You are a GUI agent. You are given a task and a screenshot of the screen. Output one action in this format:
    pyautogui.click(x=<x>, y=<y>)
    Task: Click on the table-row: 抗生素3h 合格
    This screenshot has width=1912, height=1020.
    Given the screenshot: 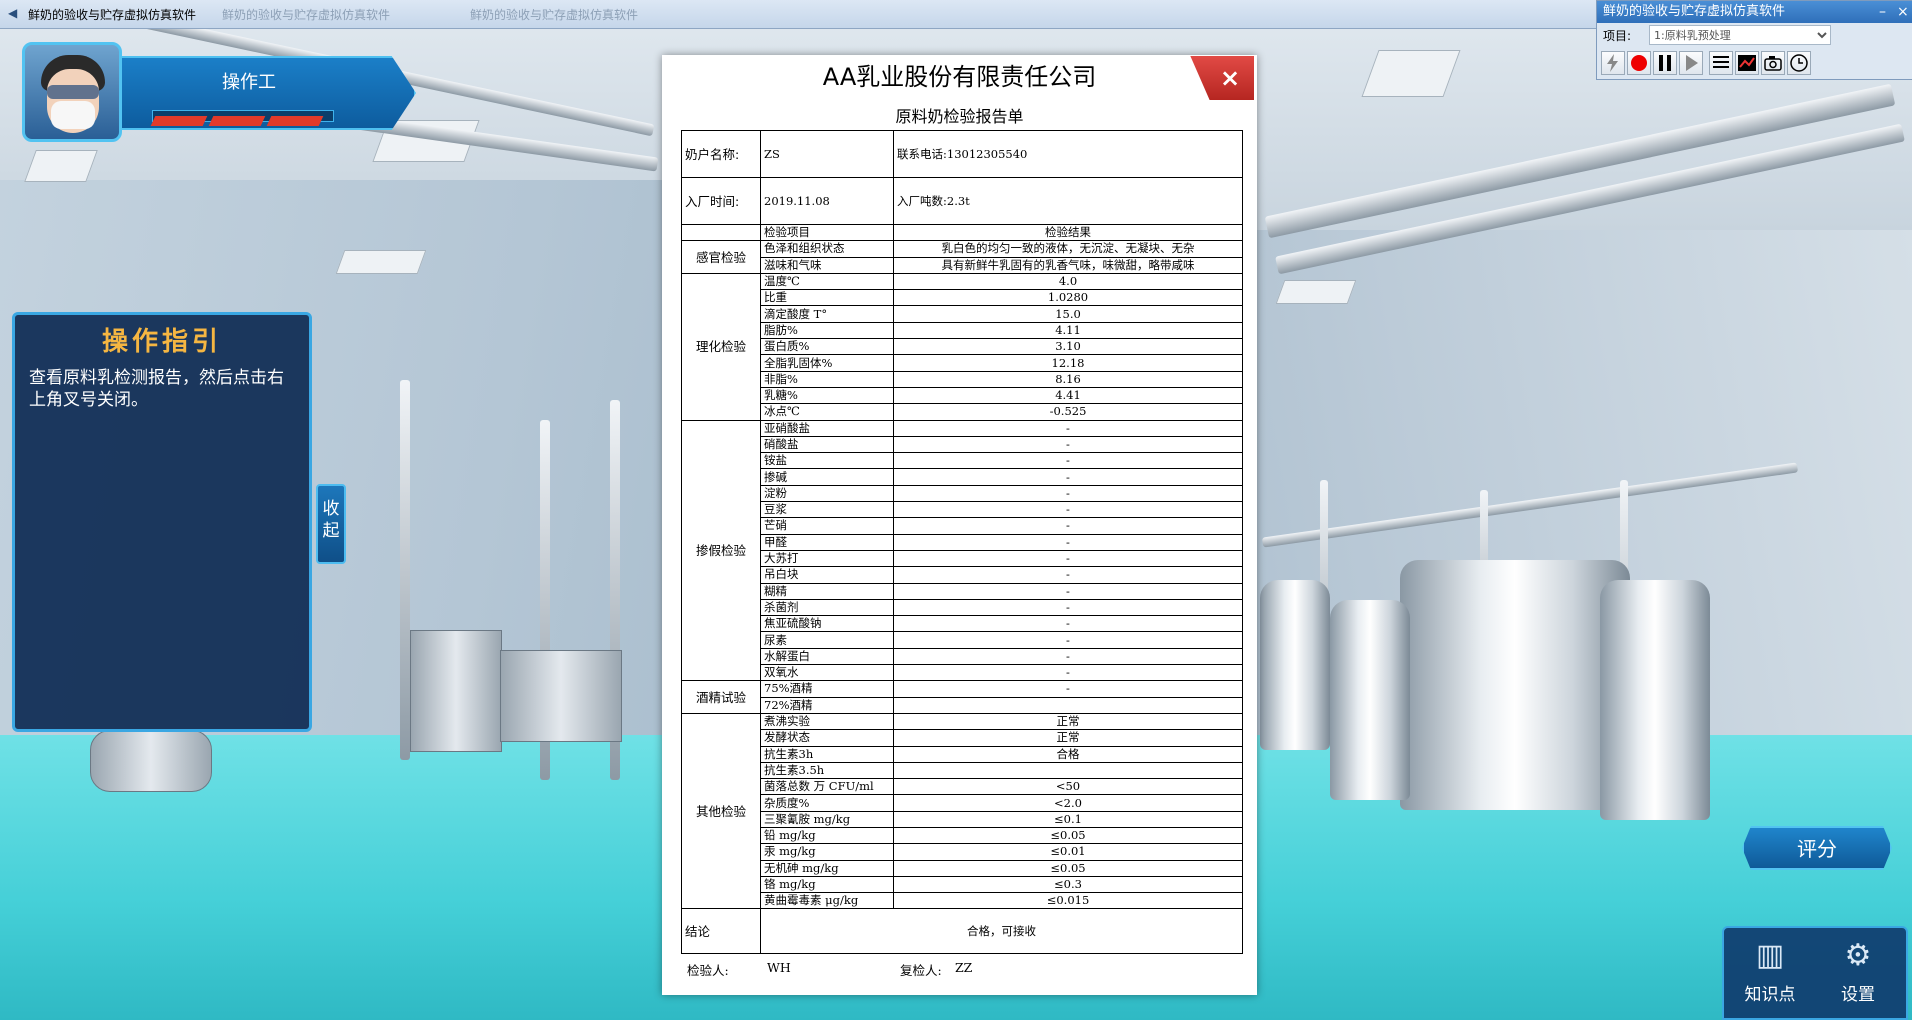 What is the action you would take?
    pyautogui.click(x=962, y=754)
    